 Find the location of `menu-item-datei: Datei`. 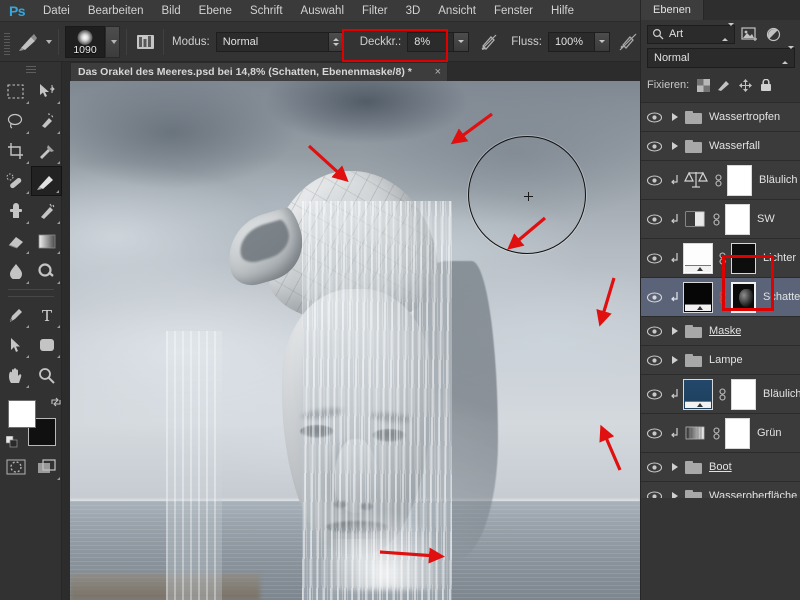

menu-item-datei: Datei is located at coordinates (56, 11).